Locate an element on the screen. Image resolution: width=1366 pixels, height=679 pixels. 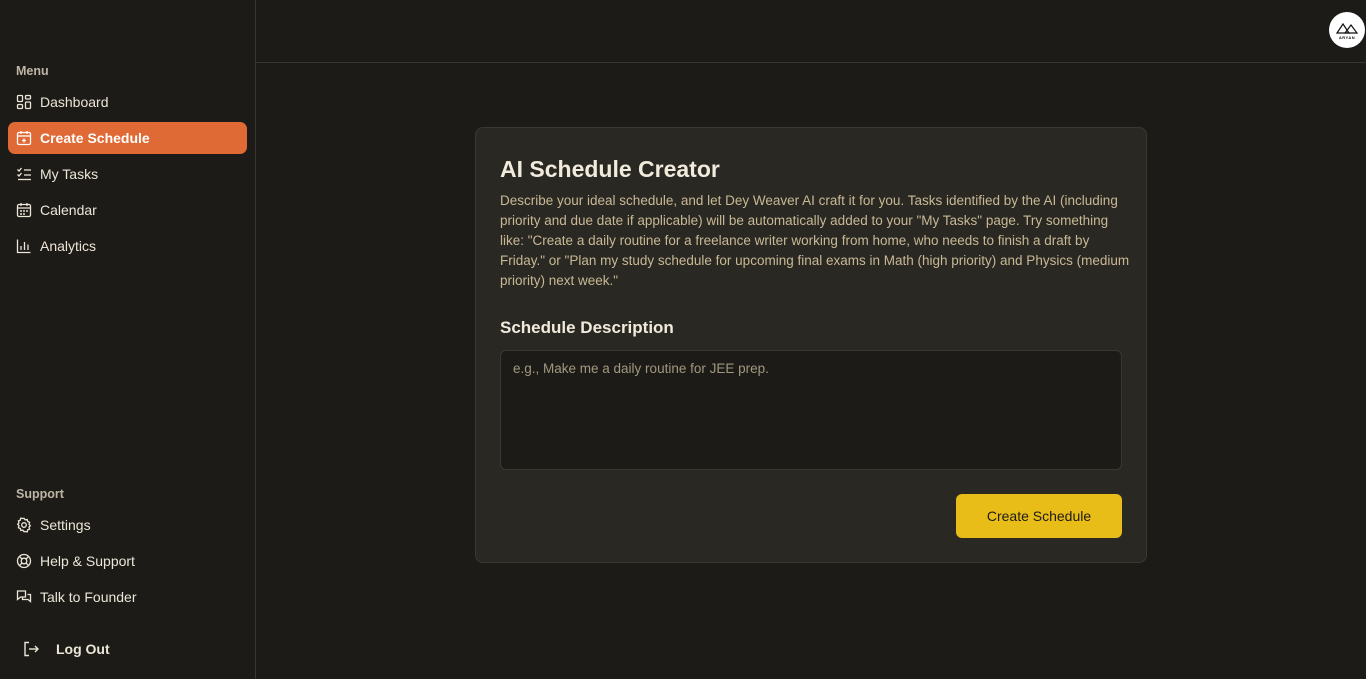
bar-chart-icon is located at coordinates (24, 246).